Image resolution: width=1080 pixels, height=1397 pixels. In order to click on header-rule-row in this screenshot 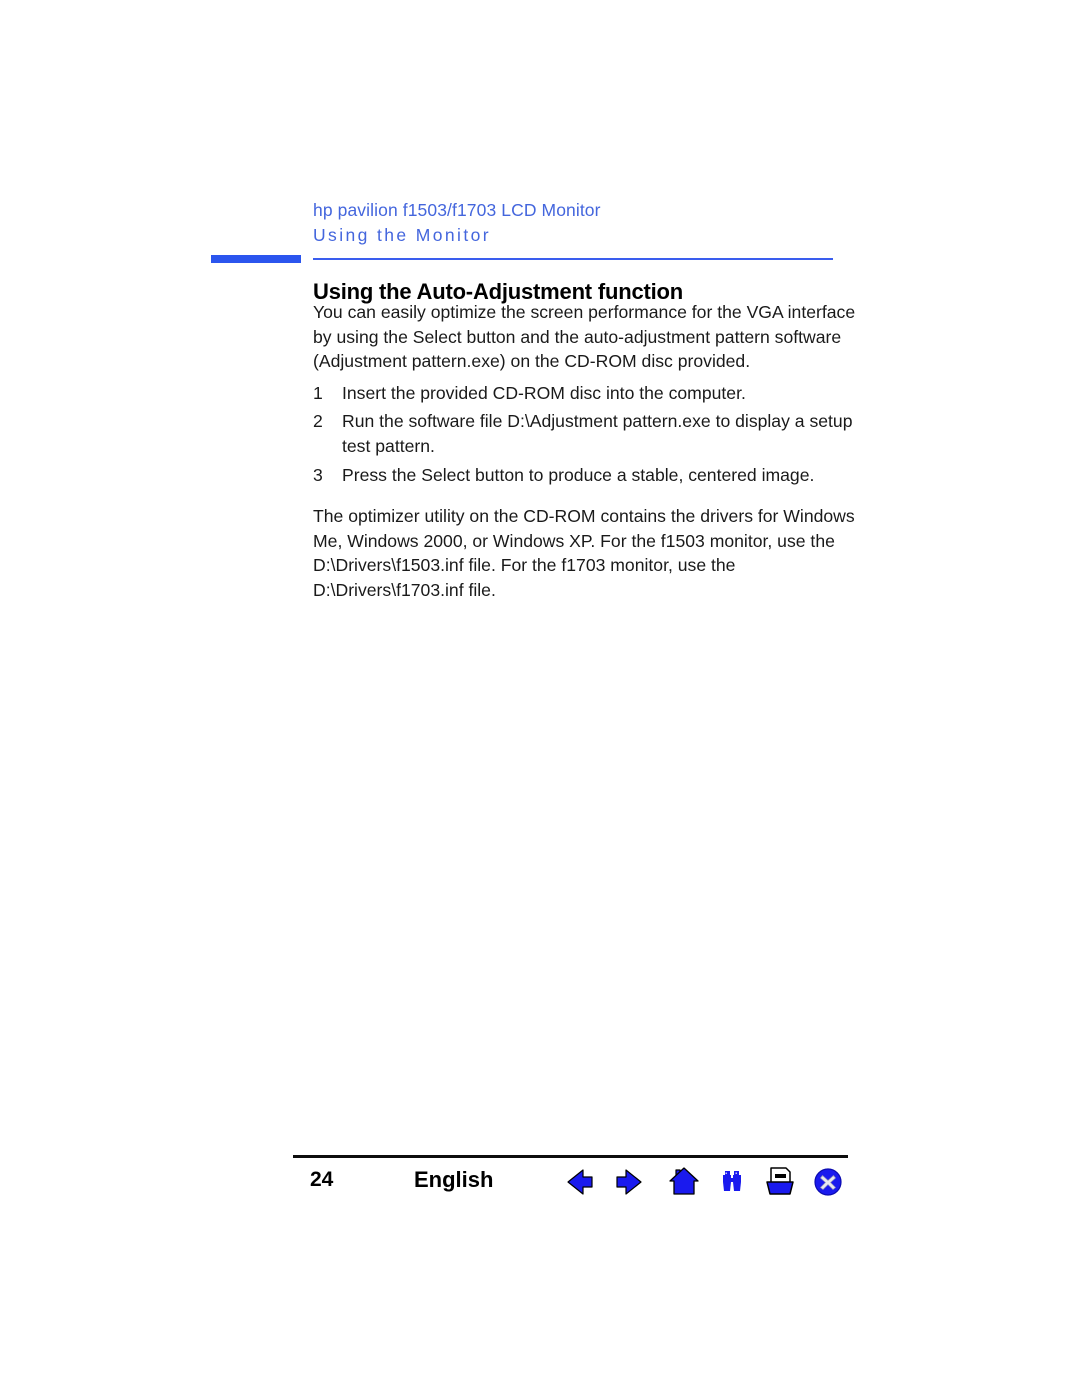, I will do `click(540, 259)`.